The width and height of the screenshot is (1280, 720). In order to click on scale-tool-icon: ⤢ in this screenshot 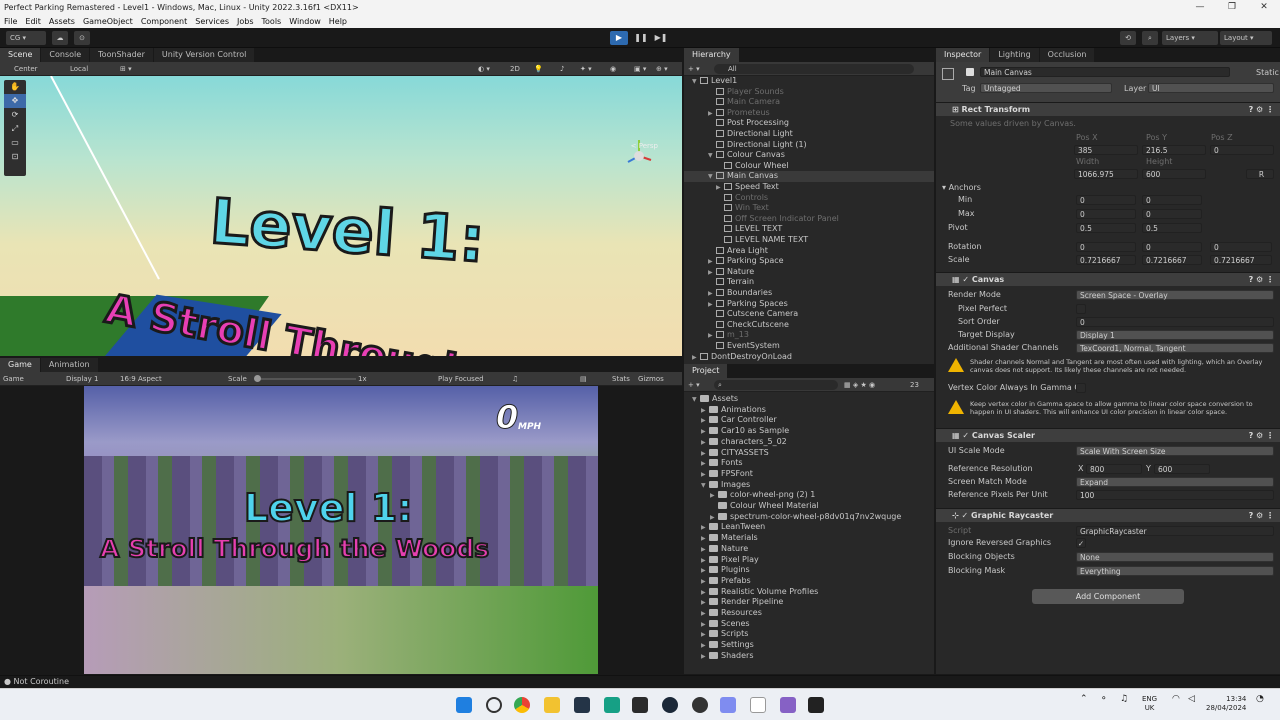, I will do `click(15, 129)`.